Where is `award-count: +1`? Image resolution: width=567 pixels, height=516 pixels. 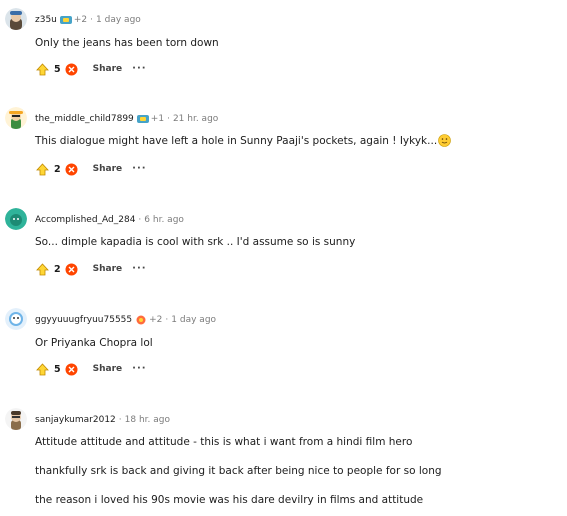
award-count: +1 is located at coordinates (157, 119).